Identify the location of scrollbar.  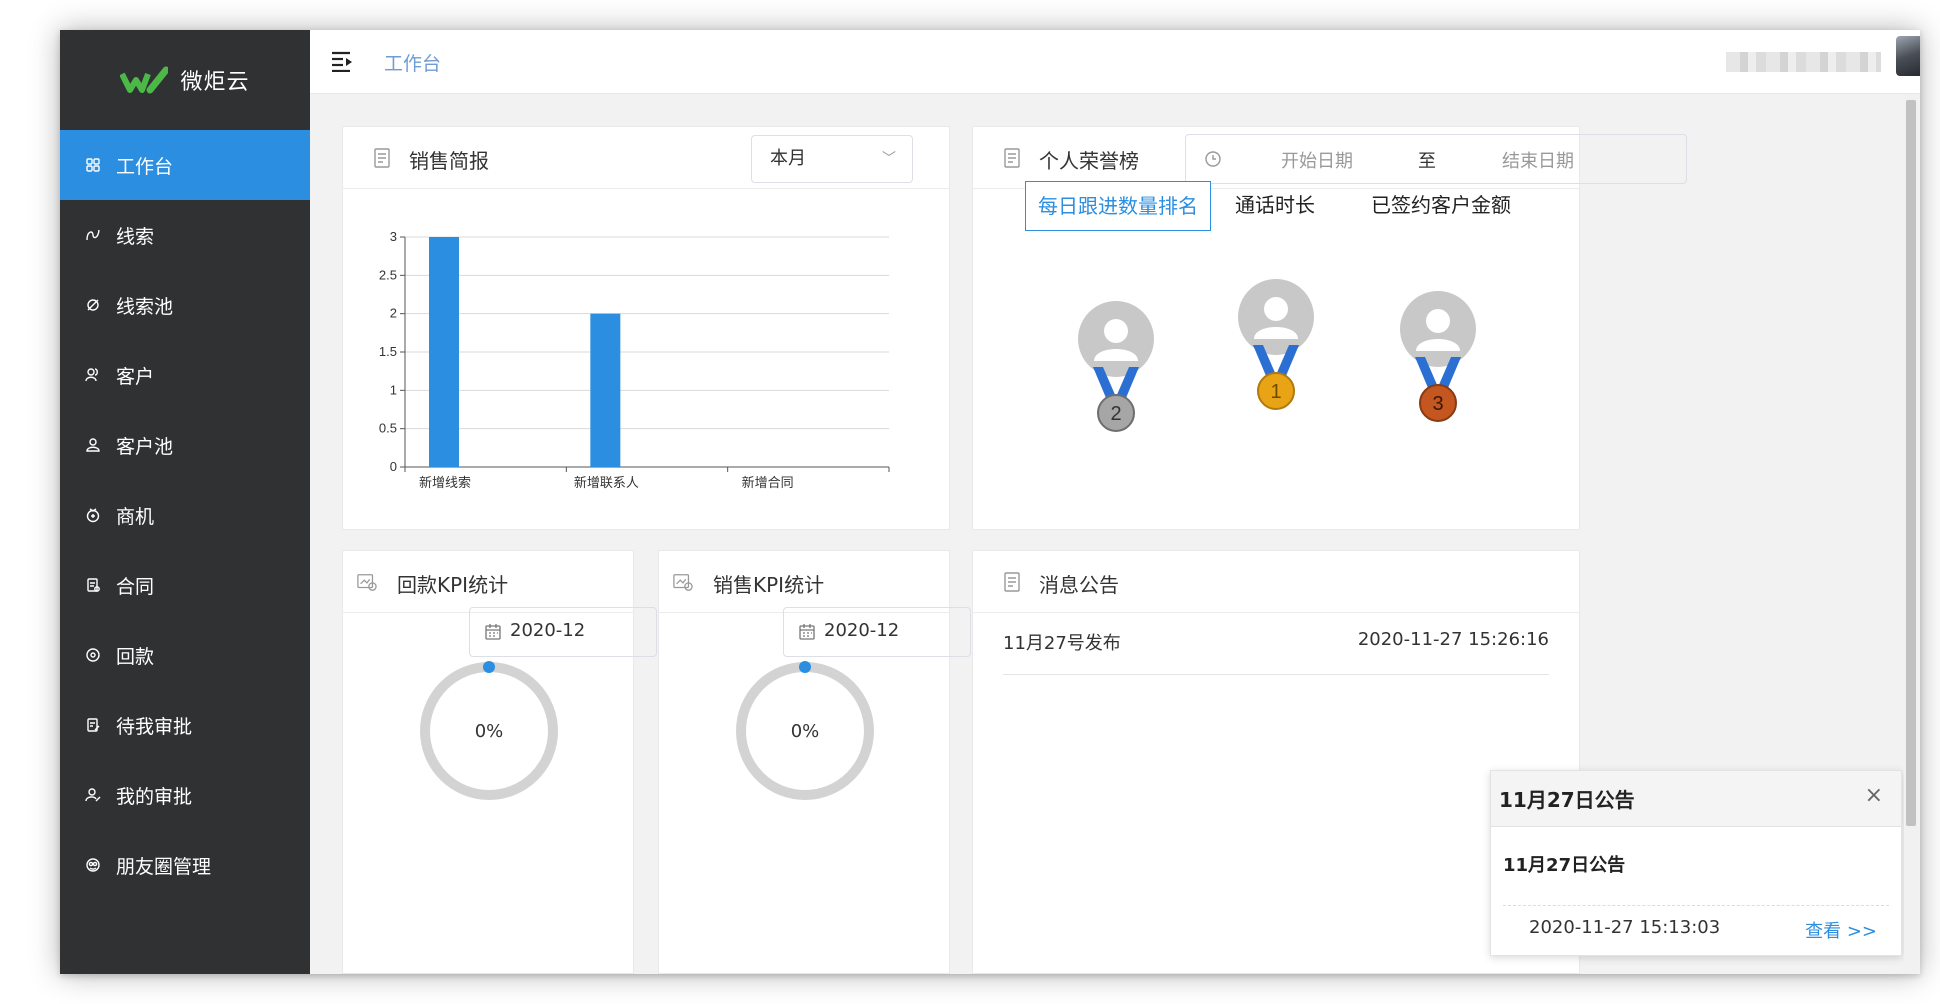
(1911, 534).